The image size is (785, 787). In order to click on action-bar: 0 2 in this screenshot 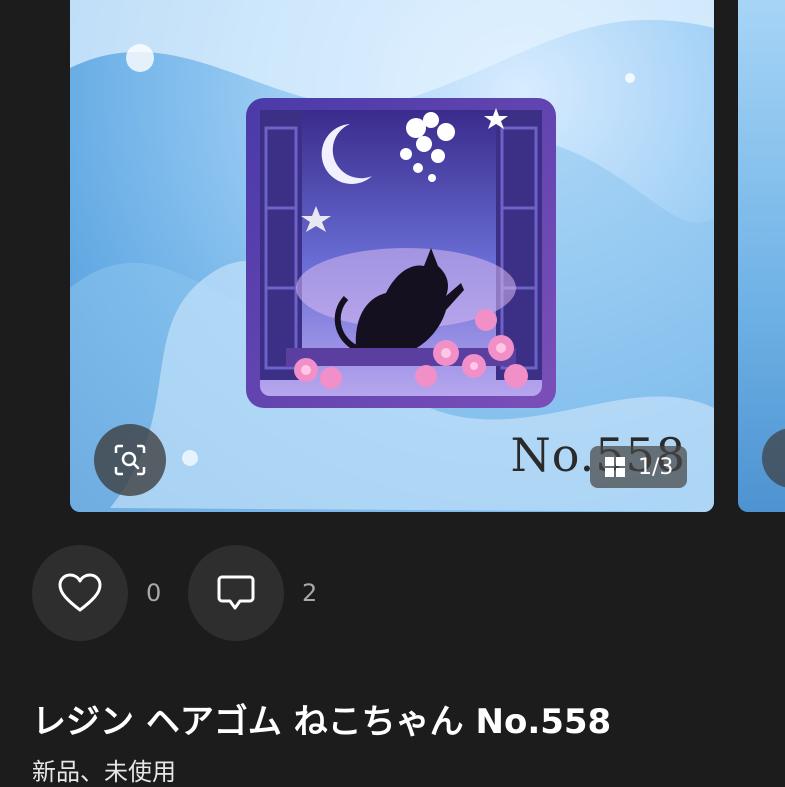, I will do `click(188, 593)`.